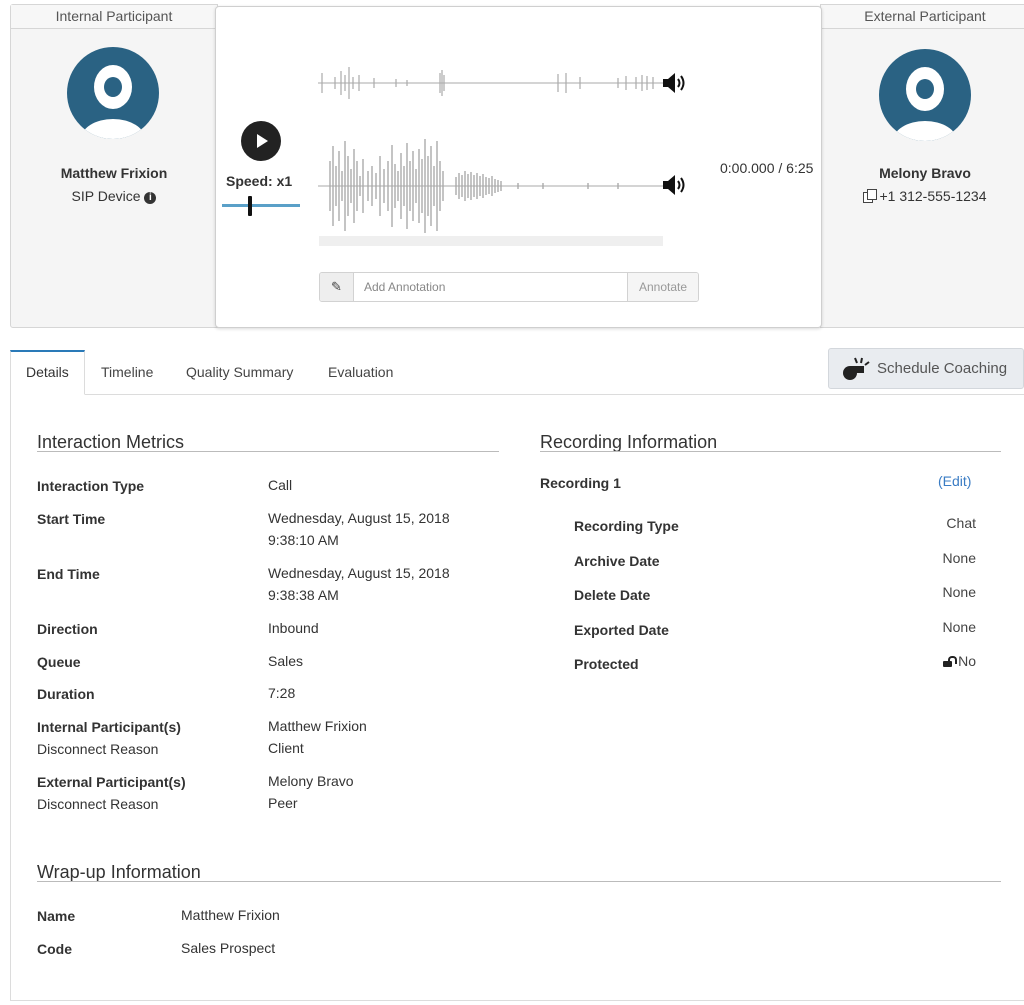 The height and width of the screenshot is (1005, 1024). I want to click on recording-field-label: Archive Date, so click(617, 561).